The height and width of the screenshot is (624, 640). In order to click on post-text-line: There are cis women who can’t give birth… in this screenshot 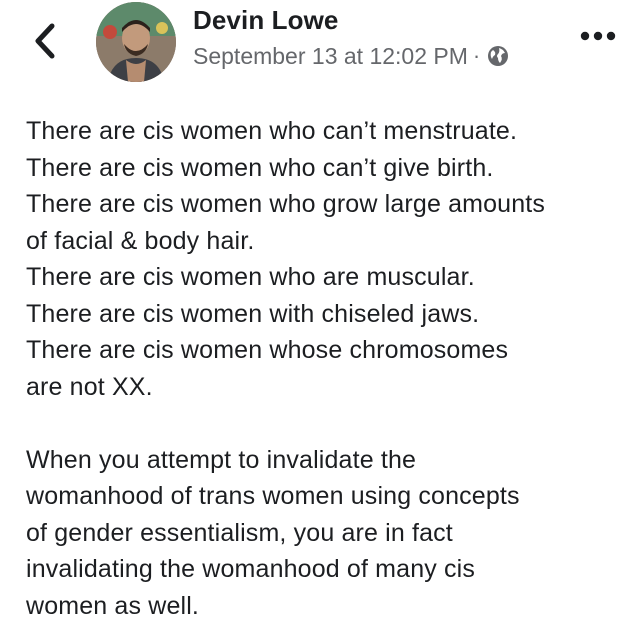, I will do `click(329, 168)`.